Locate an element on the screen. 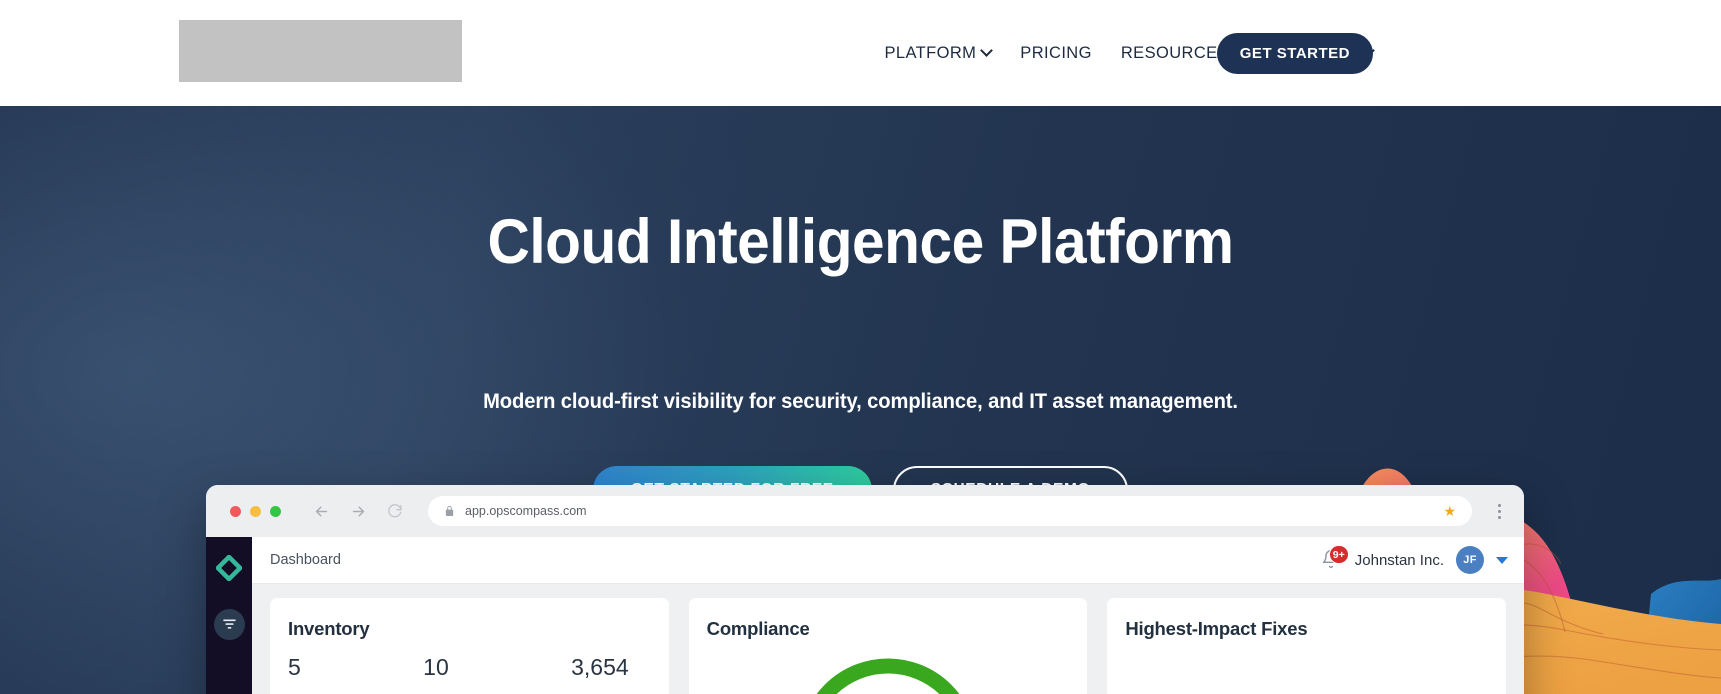  lock-icon is located at coordinates (449, 511).